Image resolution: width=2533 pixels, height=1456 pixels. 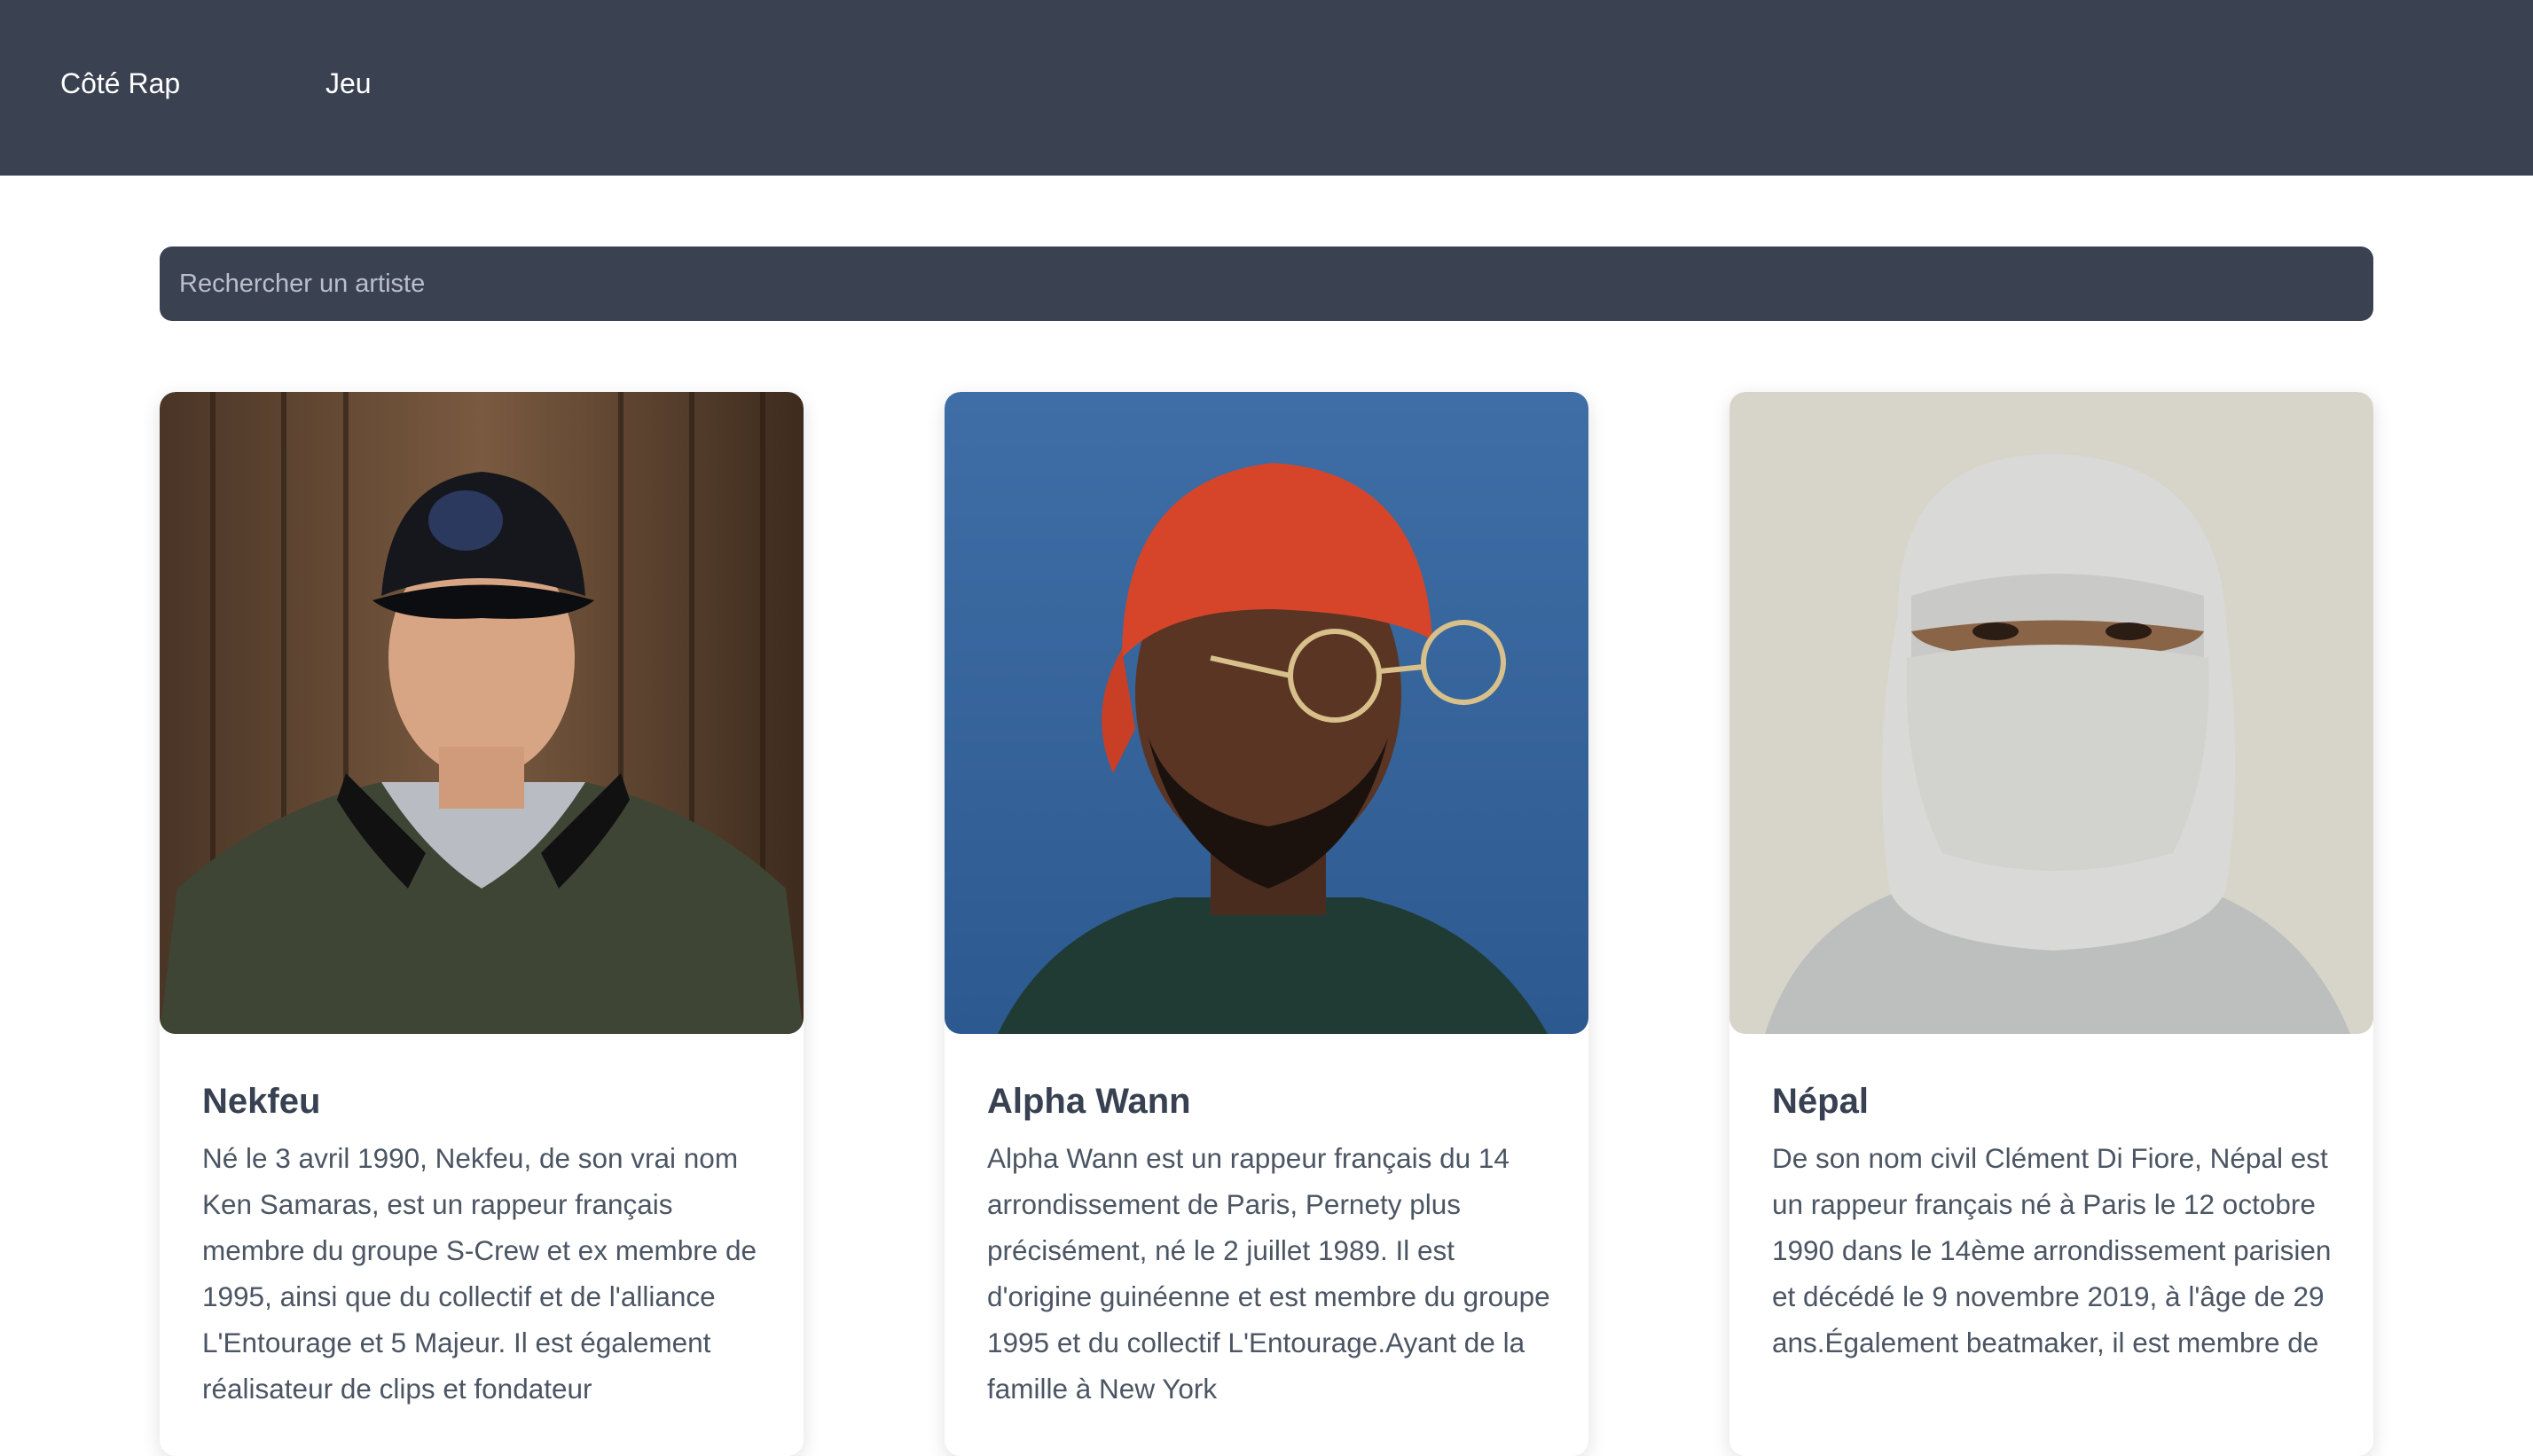 I want to click on artist-name: Alpha Wann, so click(x=1089, y=1101).